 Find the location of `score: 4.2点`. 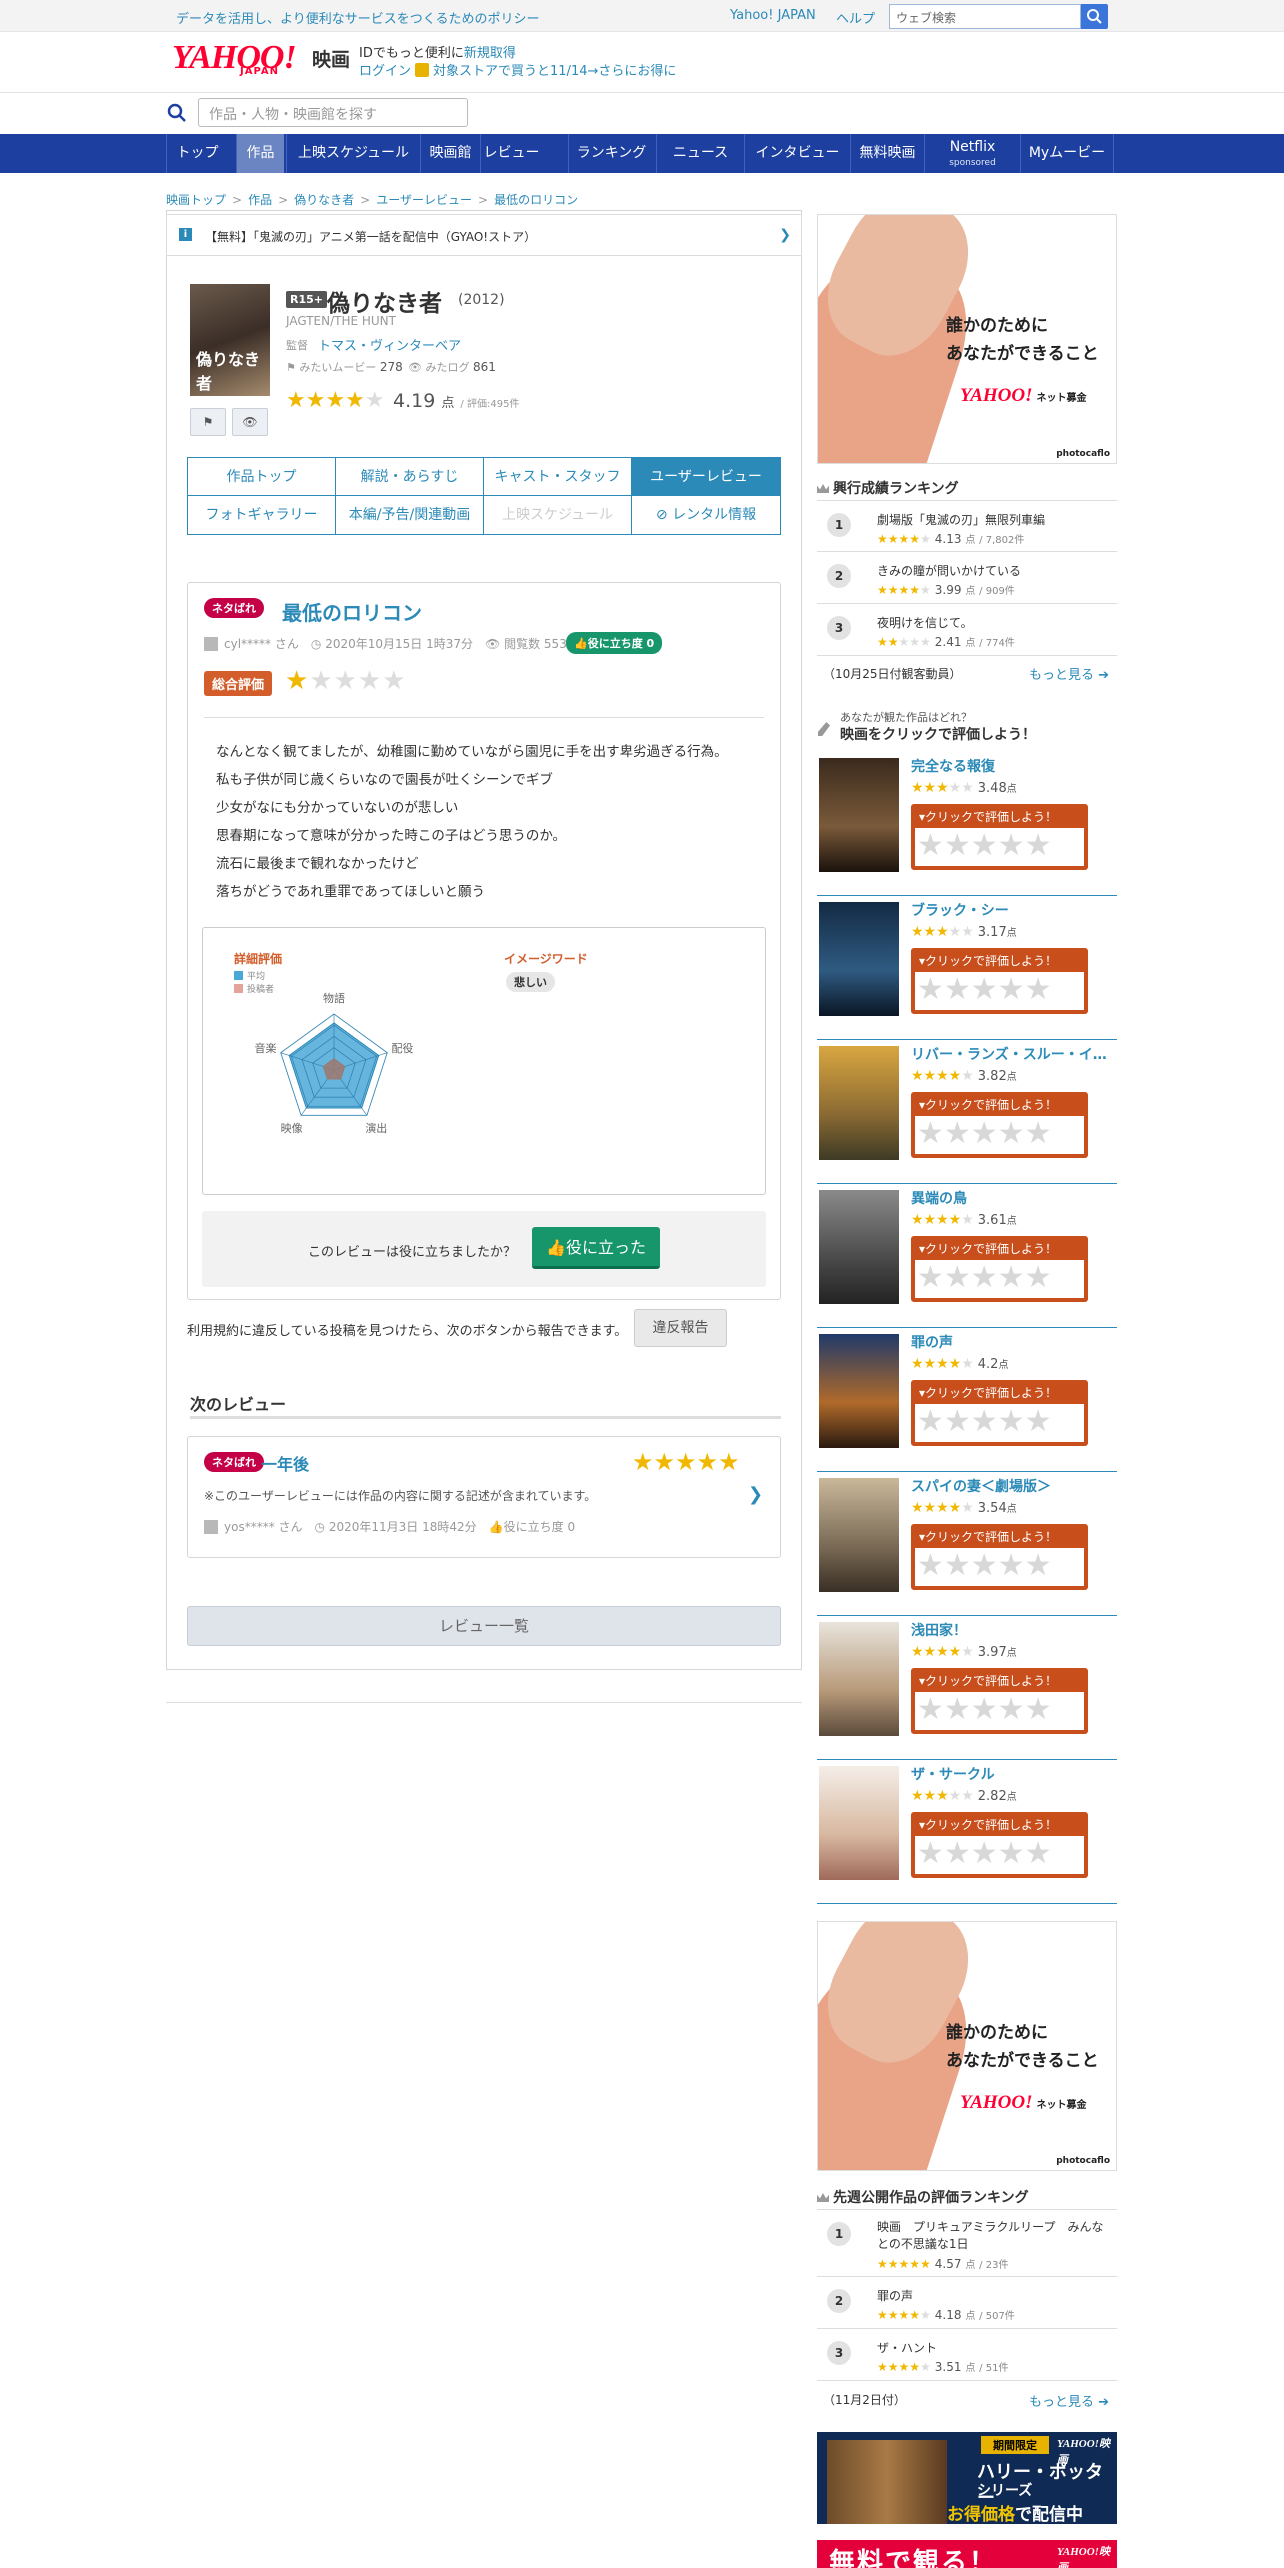

score: 4.2点 is located at coordinates (993, 1364).